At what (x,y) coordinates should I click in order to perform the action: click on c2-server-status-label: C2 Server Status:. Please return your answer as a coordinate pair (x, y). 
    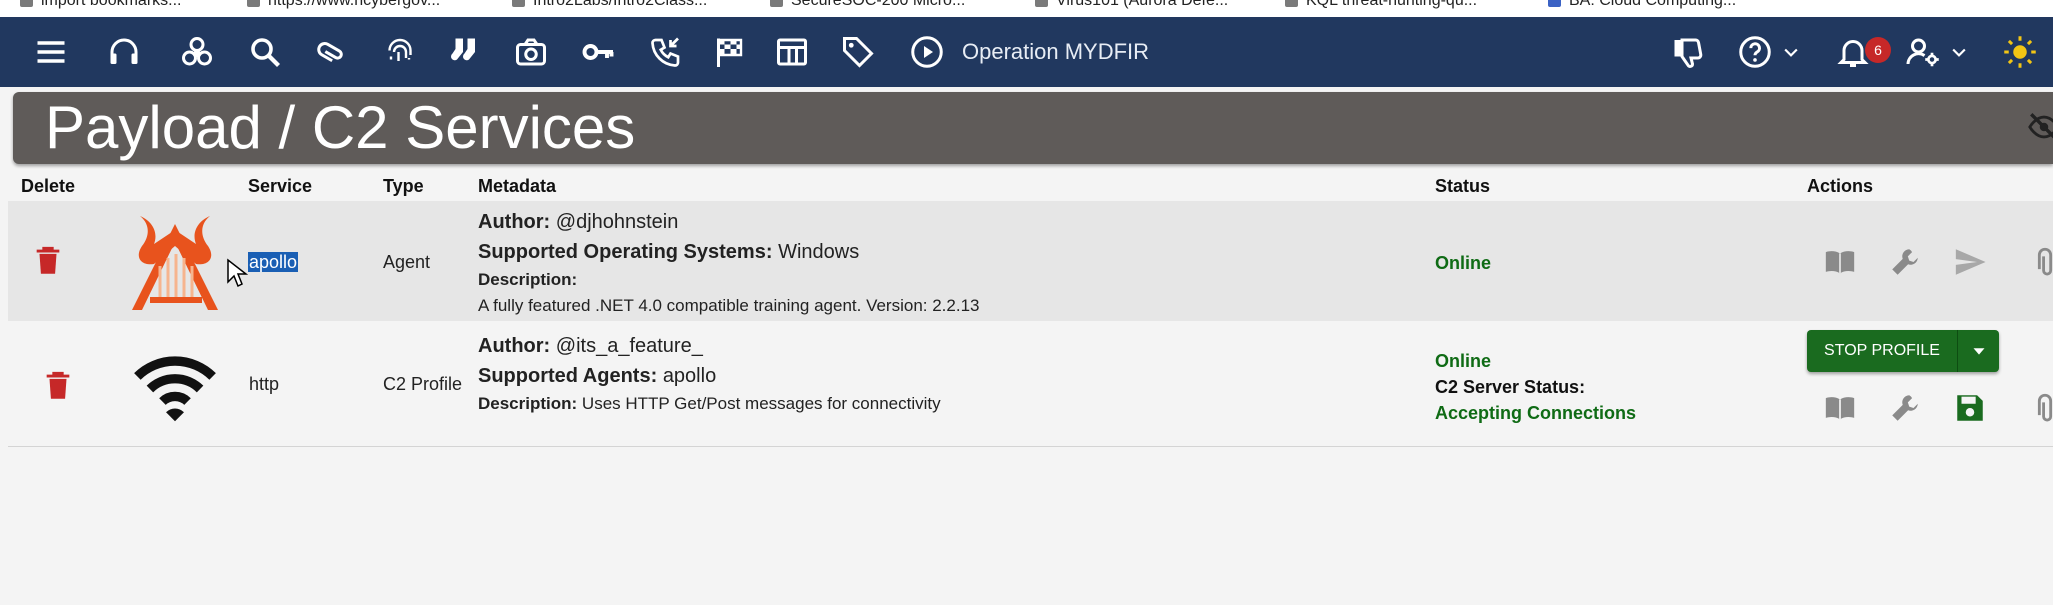
    Looking at the image, I should click on (1510, 387).